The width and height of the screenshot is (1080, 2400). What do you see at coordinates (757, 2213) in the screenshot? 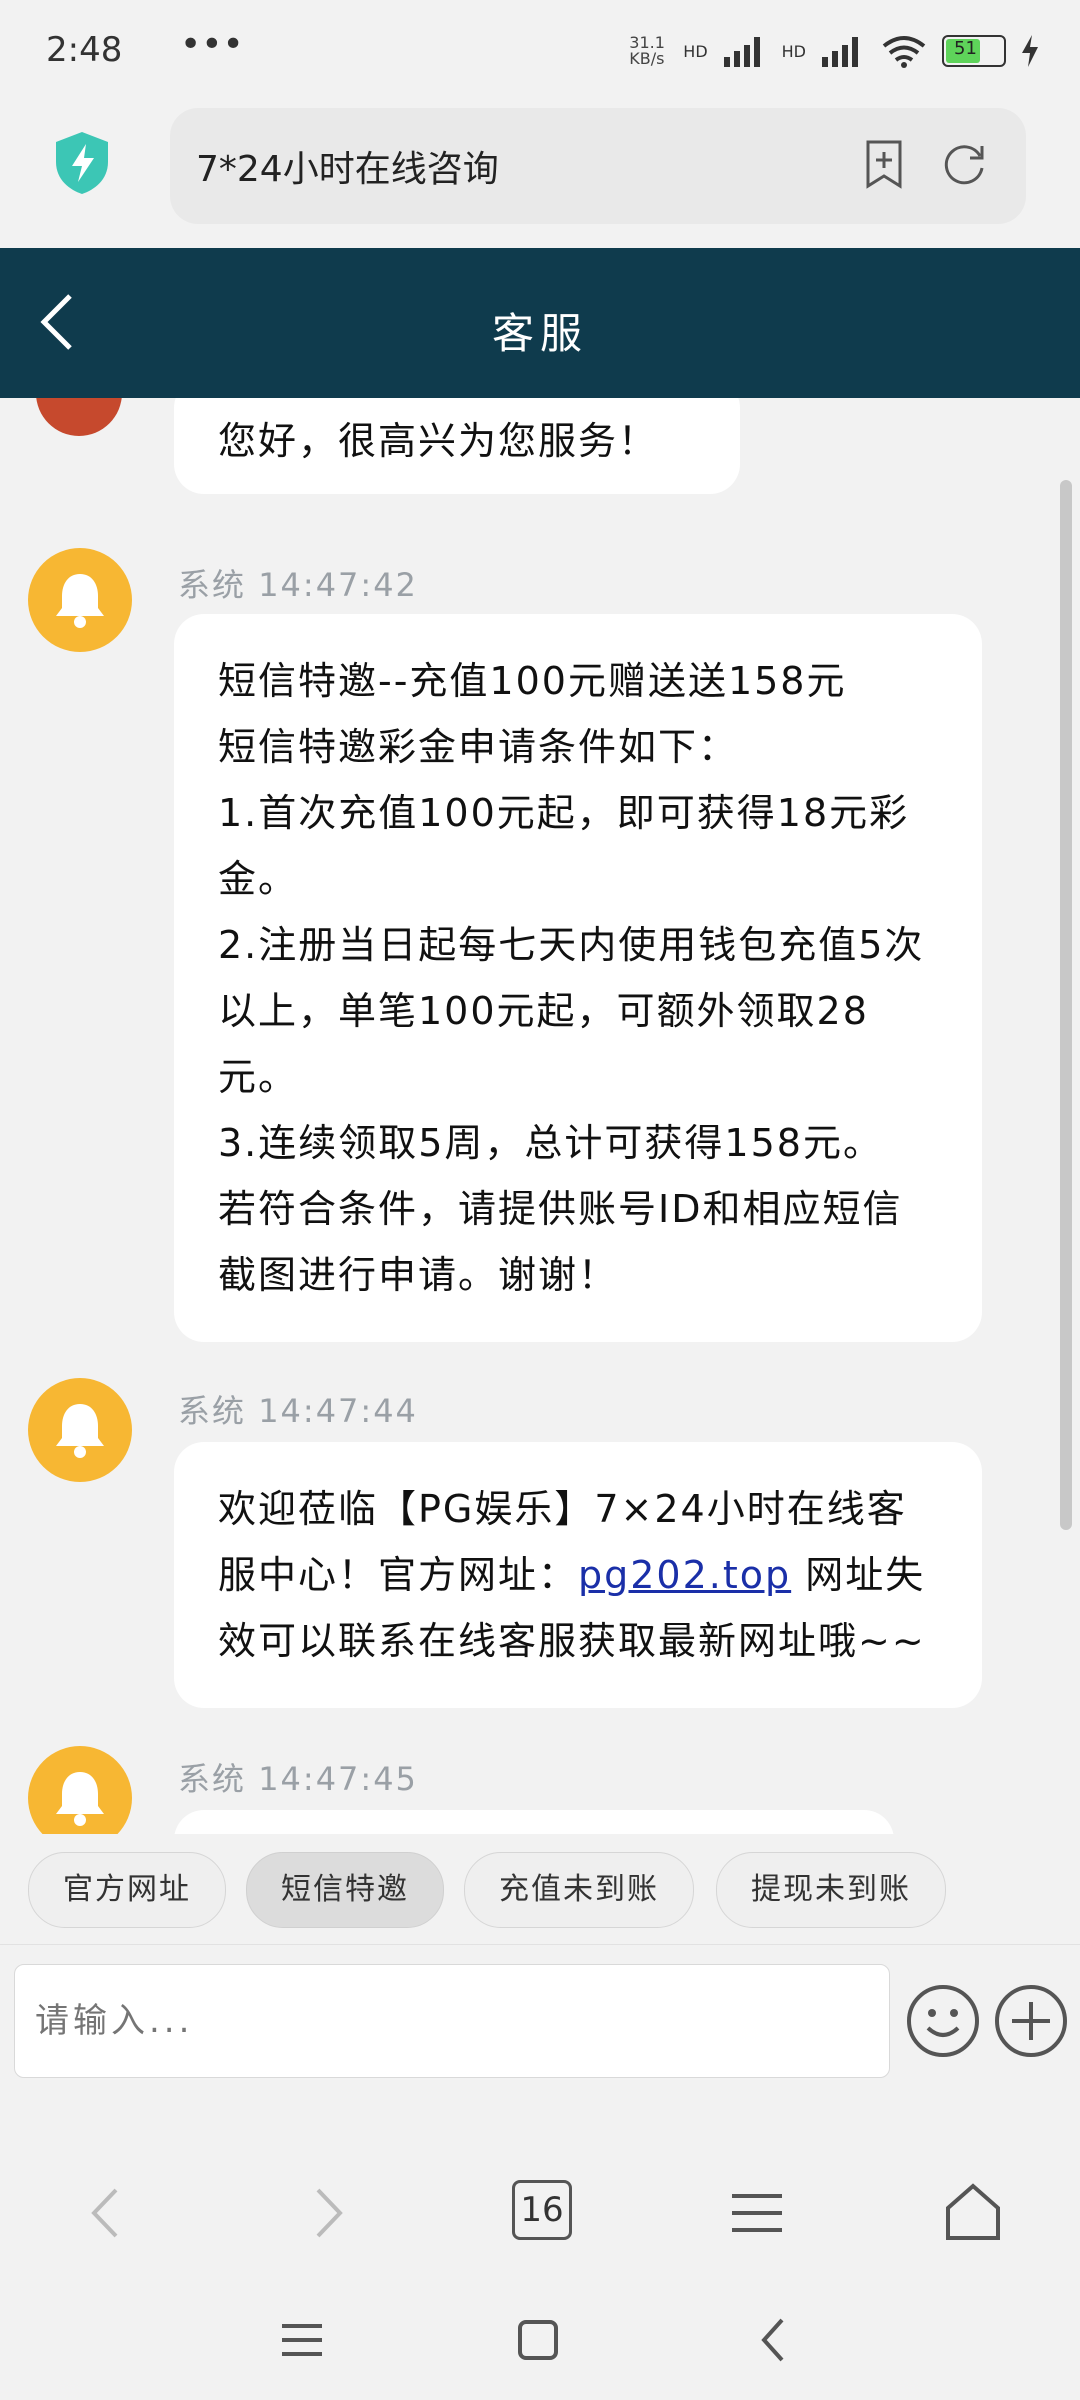
I see `menu-icon` at bounding box center [757, 2213].